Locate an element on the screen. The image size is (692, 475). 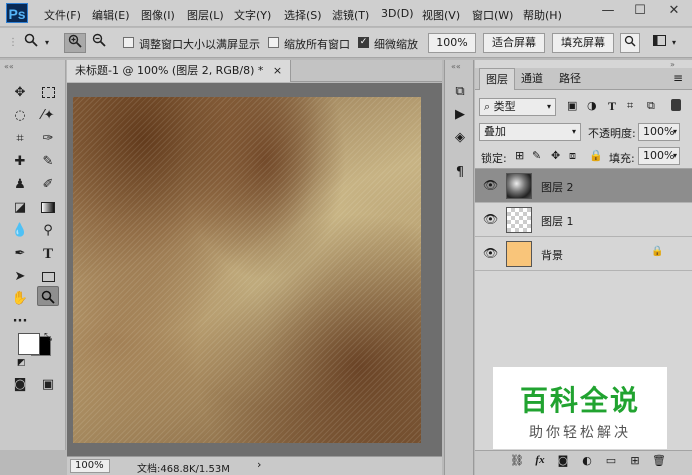
zoom-100-button: 100% is located at coordinates (452, 43).